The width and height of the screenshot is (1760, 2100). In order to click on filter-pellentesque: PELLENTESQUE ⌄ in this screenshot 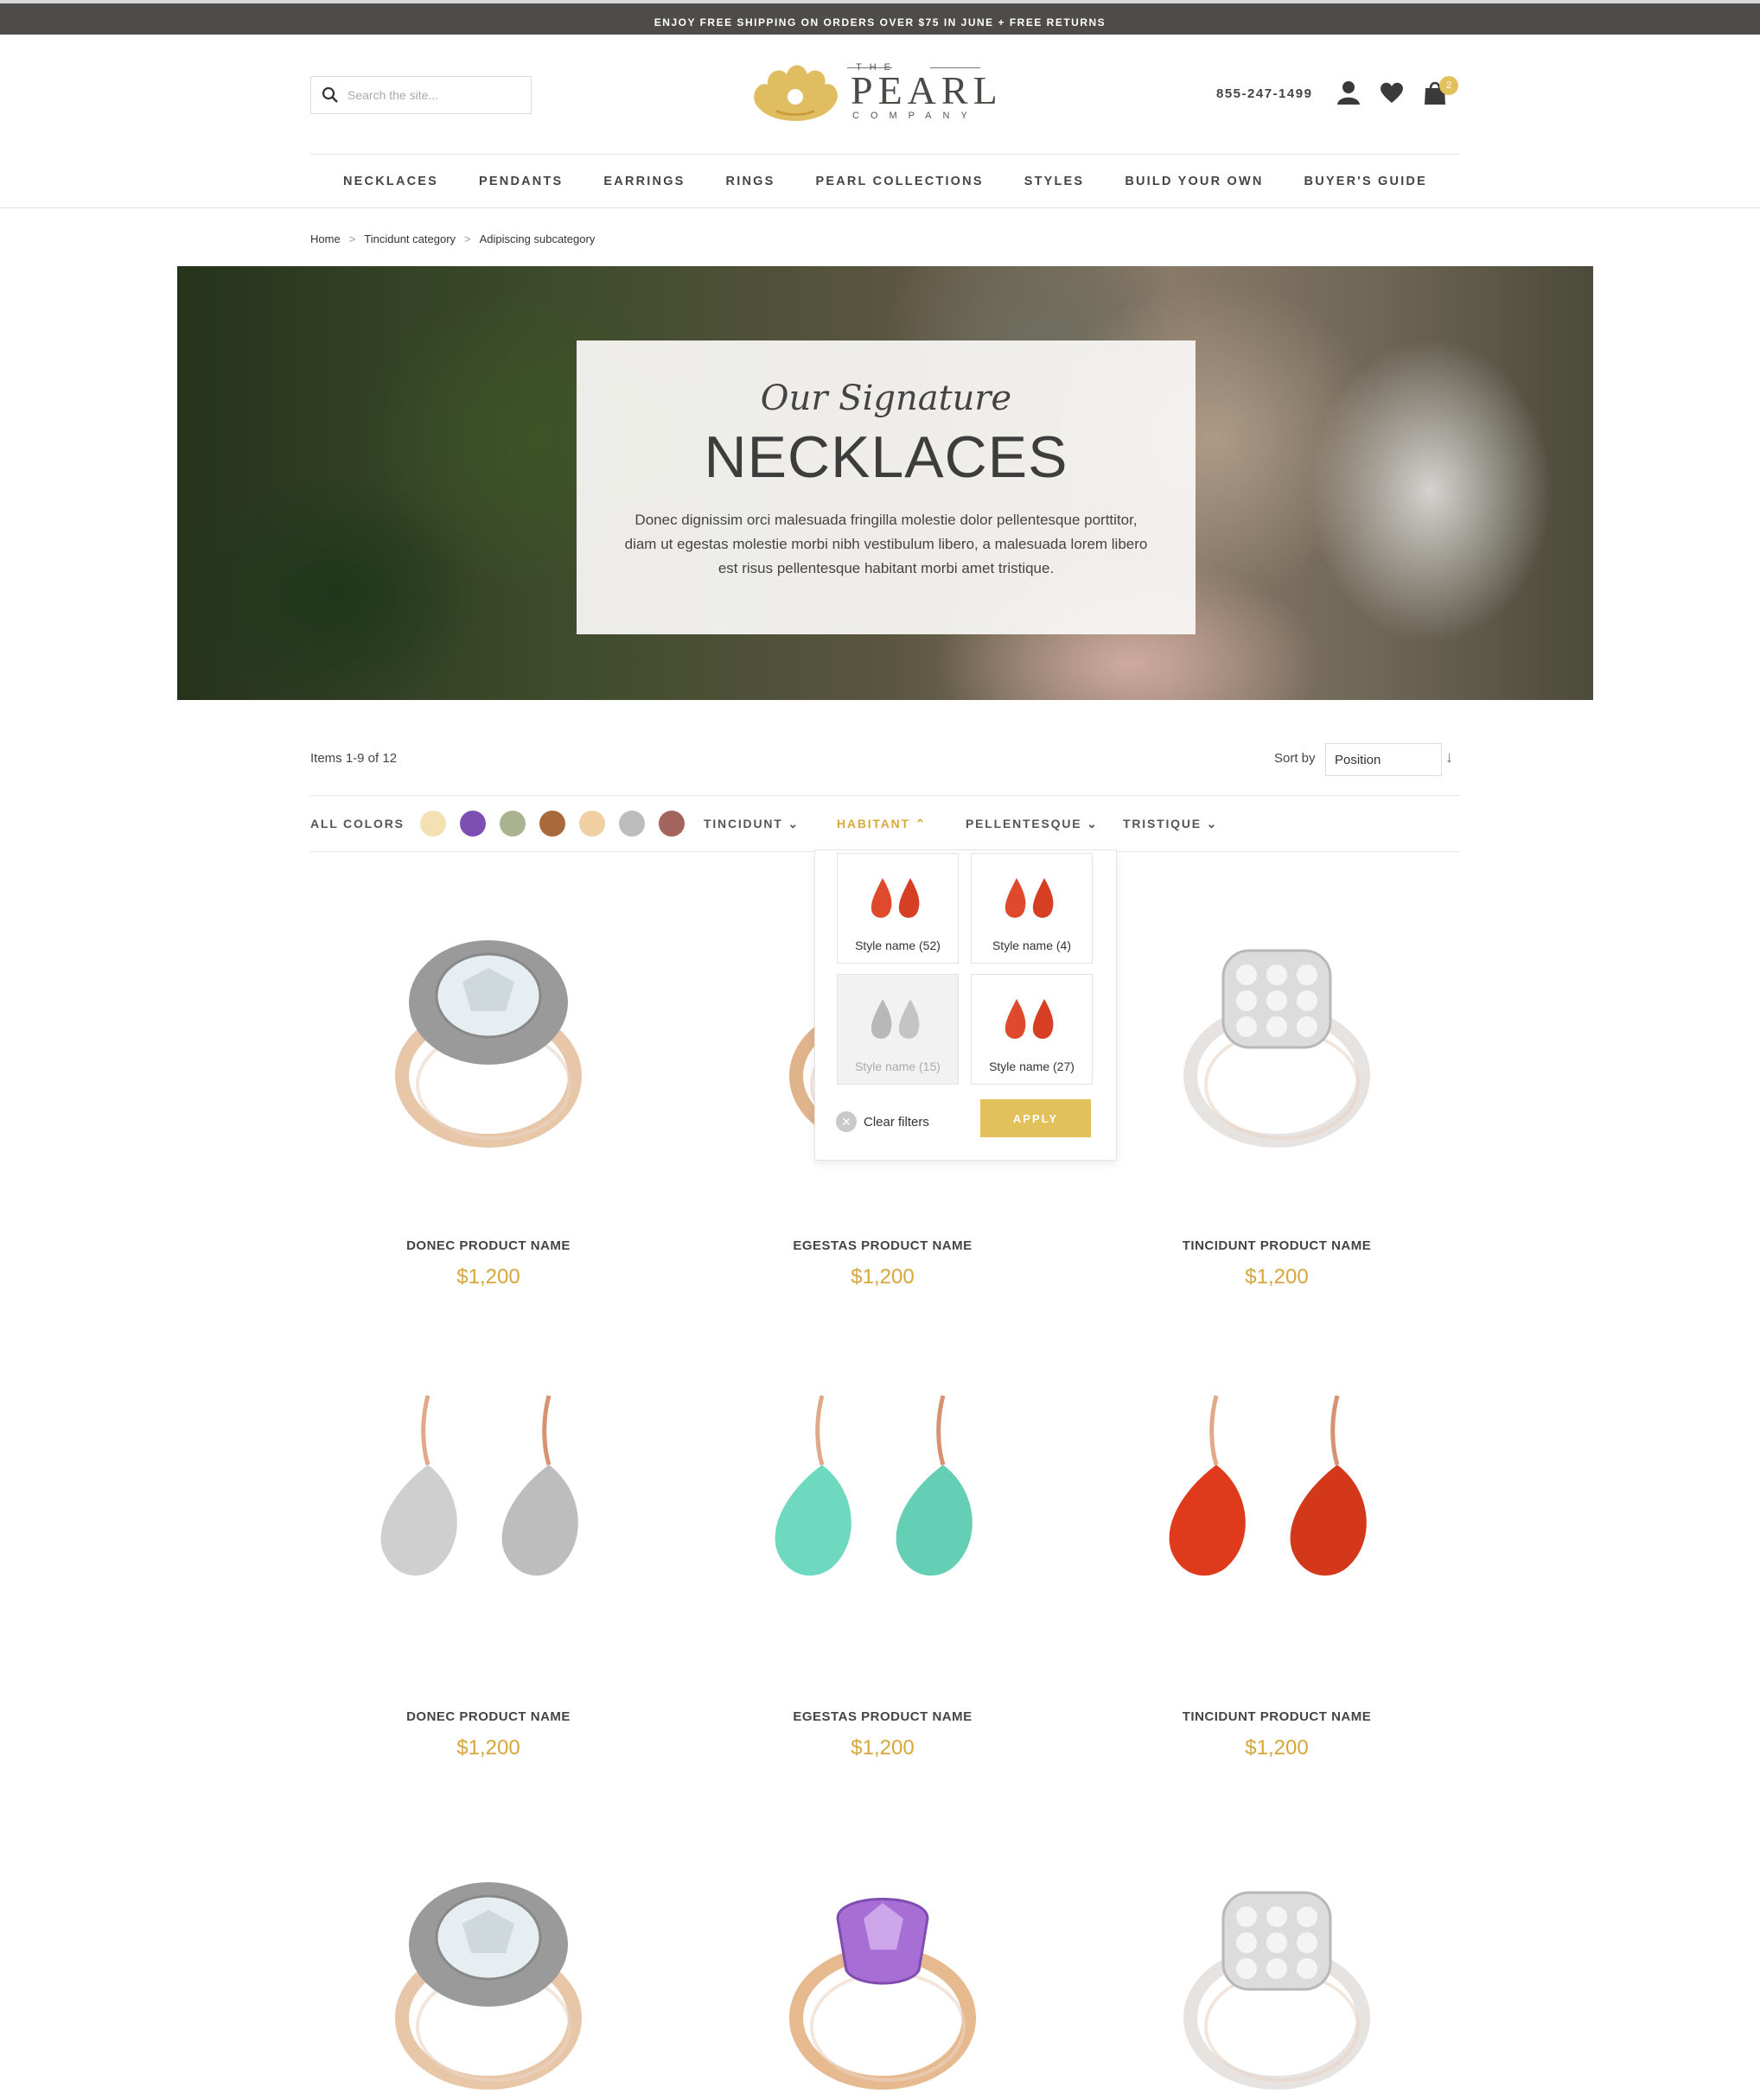, I will do `click(1032, 824)`.